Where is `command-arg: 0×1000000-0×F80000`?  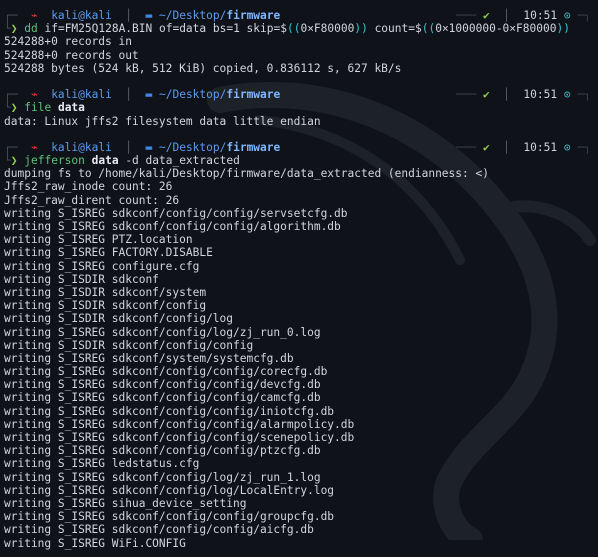
command-arg: 0×1000000-0×F80000 is located at coordinates (496, 29).